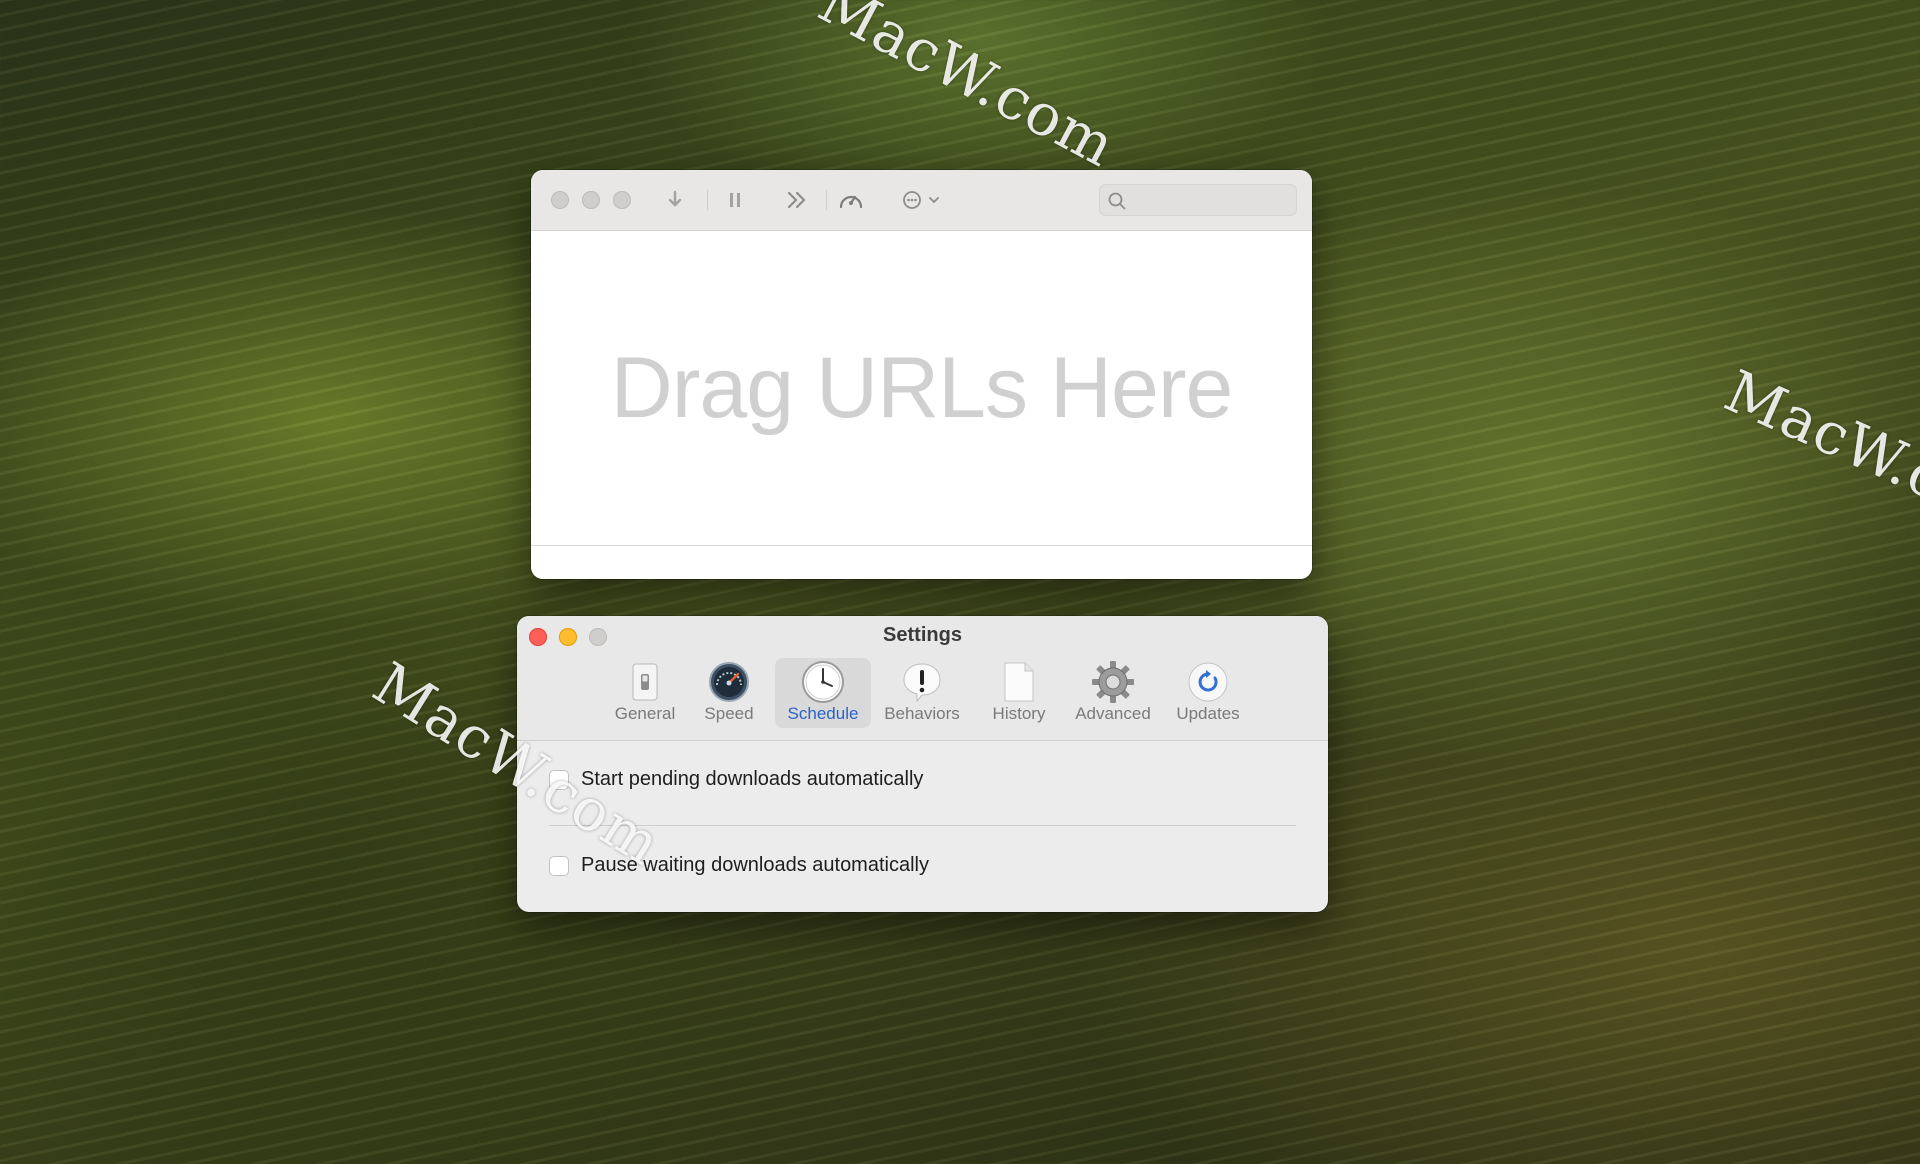 This screenshot has width=1920, height=1164. Describe the element at coordinates (922, 682) in the screenshot. I see `exclamation-bubble-icon` at that location.